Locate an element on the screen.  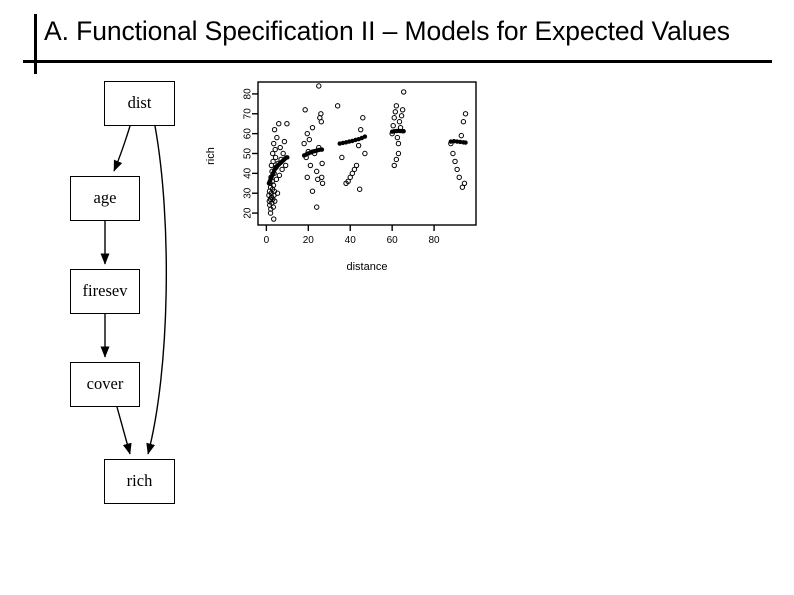
node-cover: cover is located at coordinates (105, 384).